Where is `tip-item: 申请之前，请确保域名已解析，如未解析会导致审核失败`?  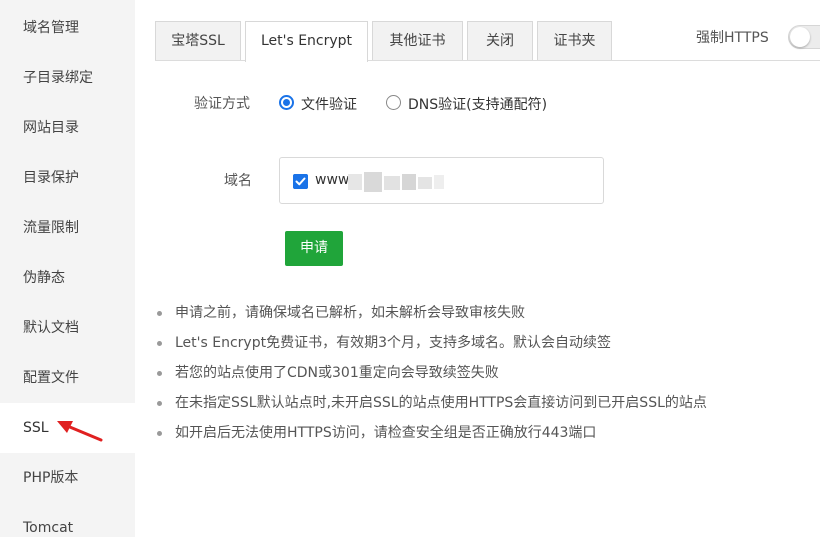 tip-item: 申请之前，请确保域名已解析，如未解析会导致审核失败 is located at coordinates (431, 315).